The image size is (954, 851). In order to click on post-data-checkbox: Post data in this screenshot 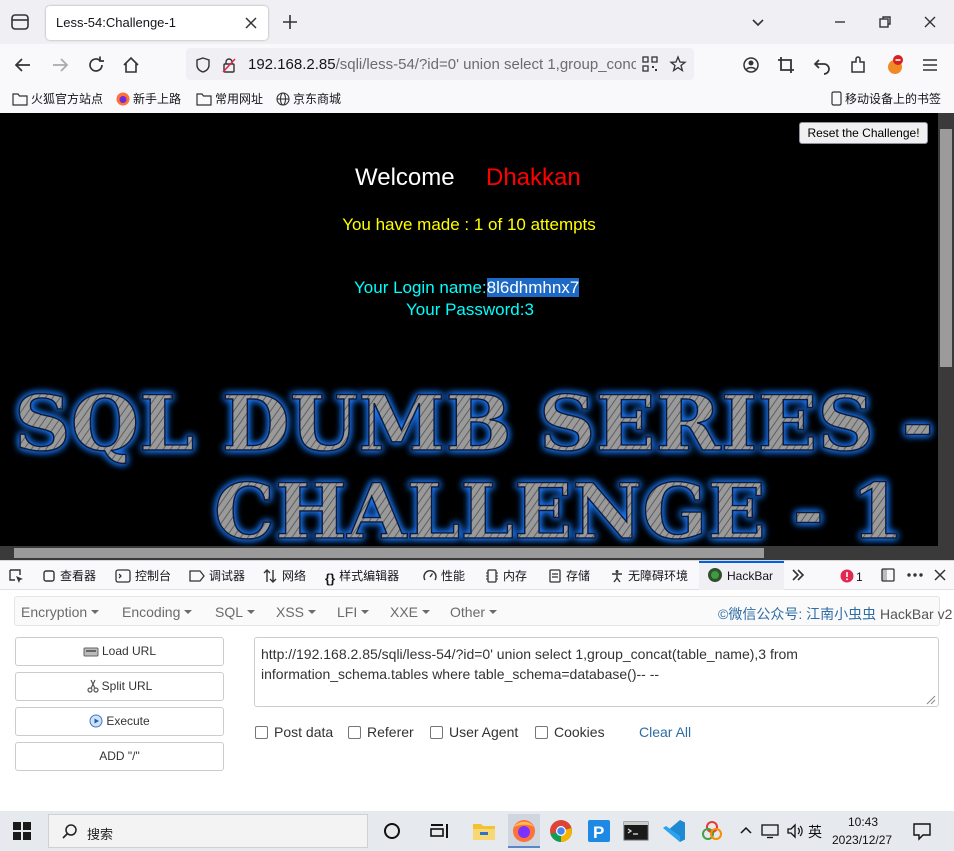, I will do `click(294, 732)`.